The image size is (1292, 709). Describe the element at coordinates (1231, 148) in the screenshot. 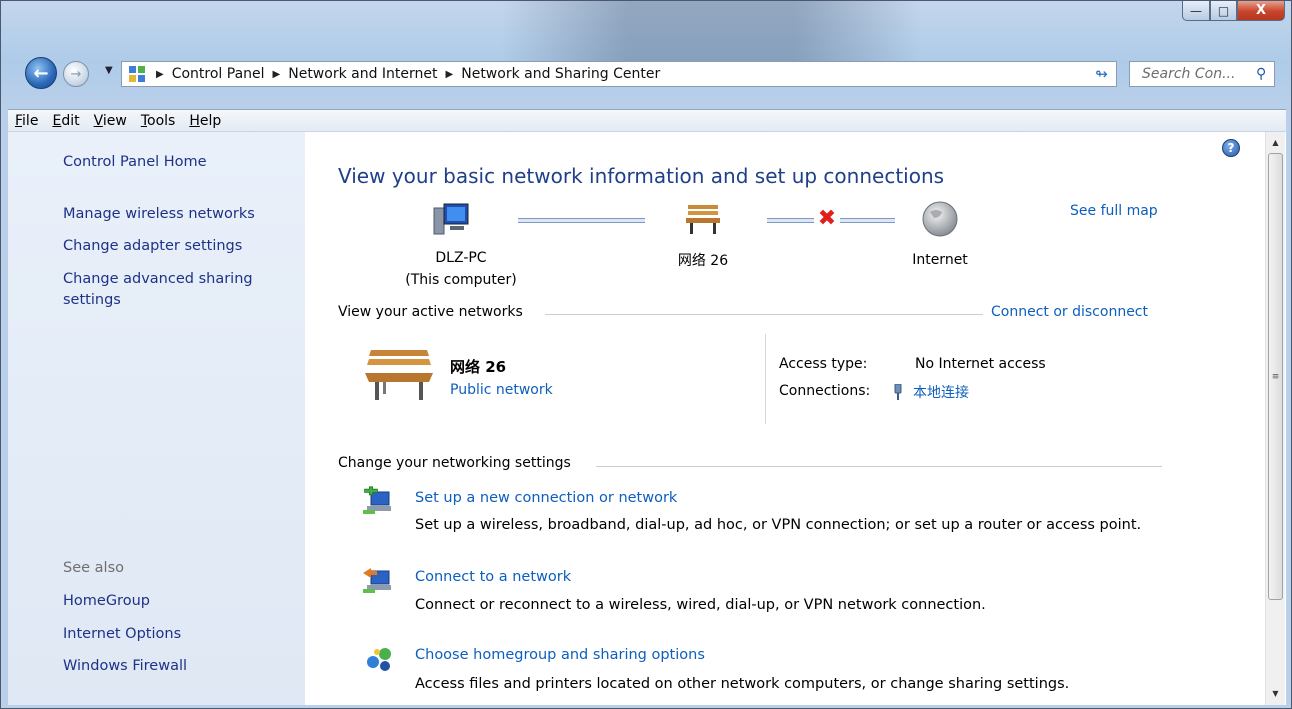

I see `help-icon: ?` at that location.